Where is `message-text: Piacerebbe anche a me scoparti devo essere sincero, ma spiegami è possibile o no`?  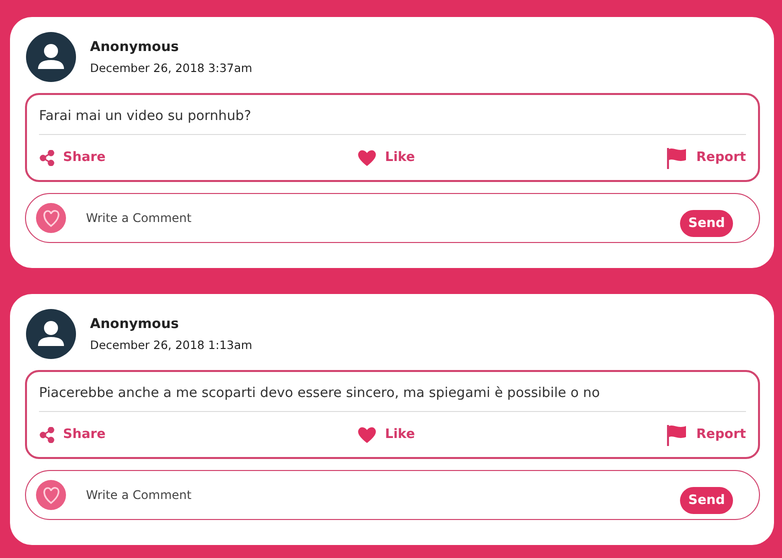 message-text: Piacerebbe anche a me scoparti devo essere sincero, ma spiegami è possibile o no is located at coordinates (392, 392).